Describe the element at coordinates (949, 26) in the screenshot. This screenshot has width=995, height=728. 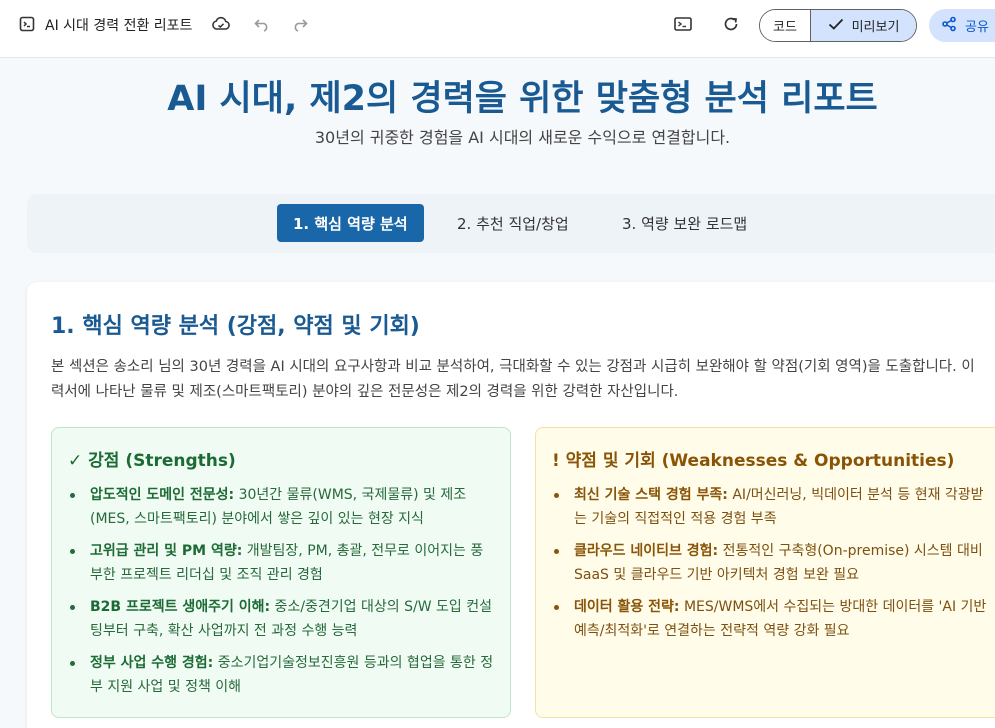
I see `share-icon` at that location.